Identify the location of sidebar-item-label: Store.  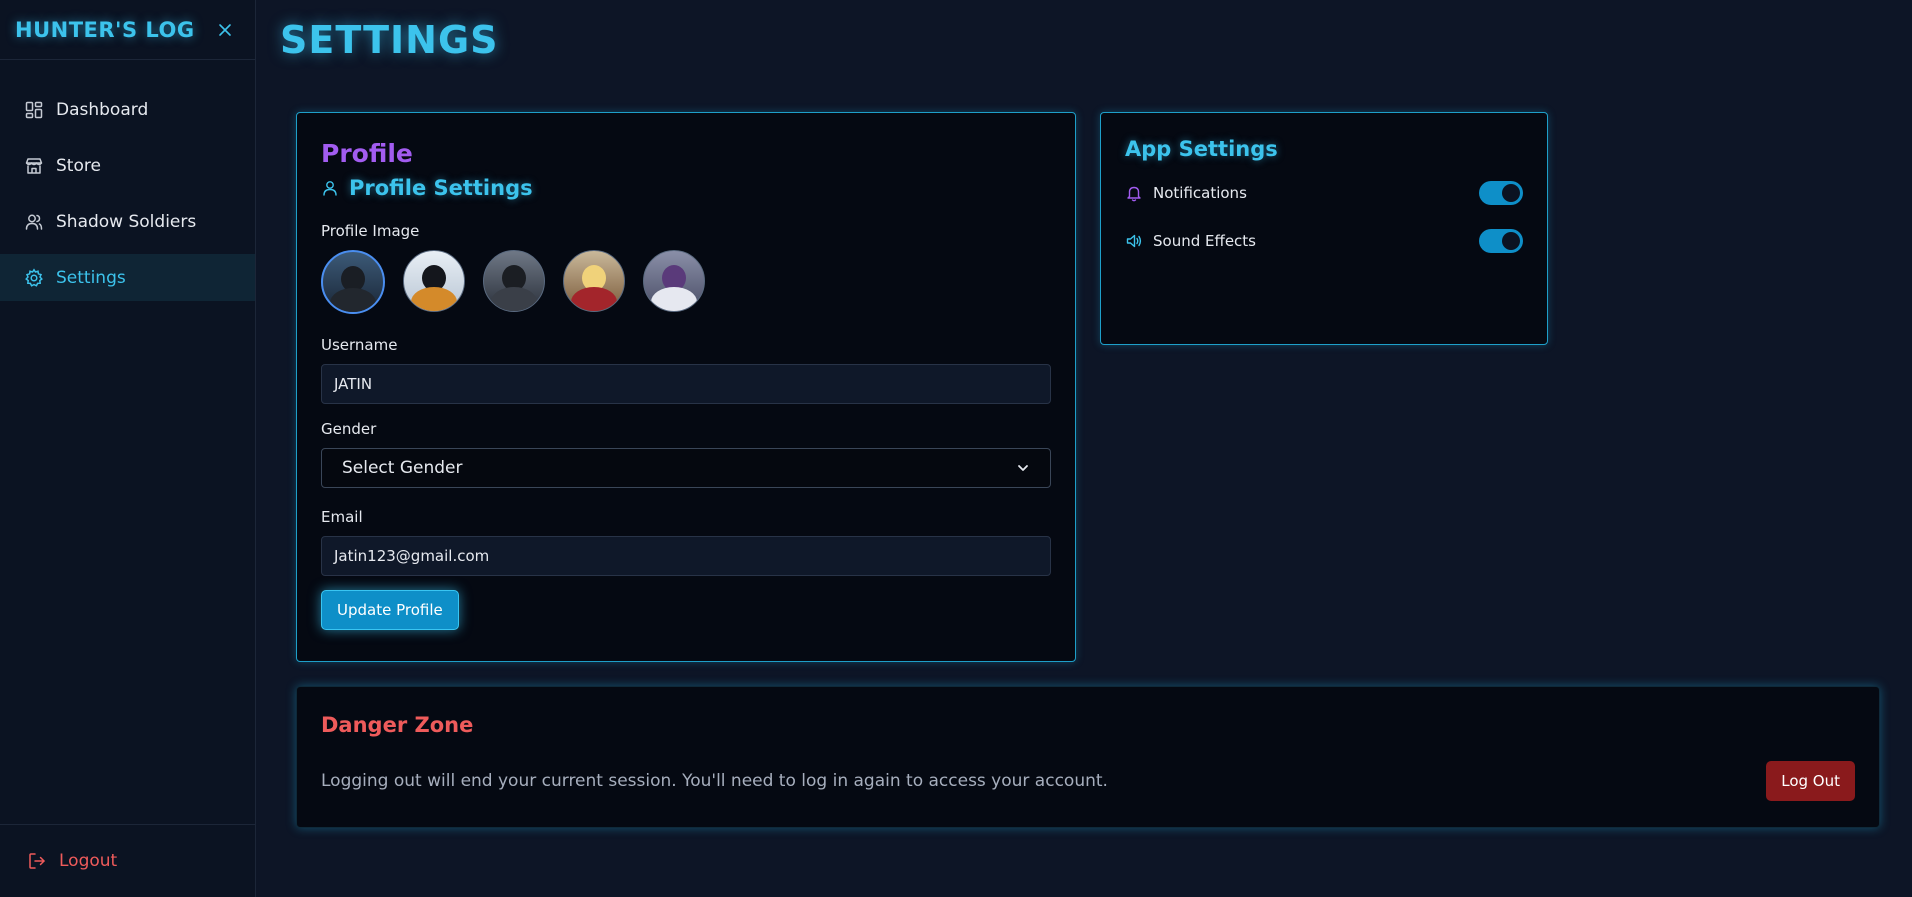
(78, 165).